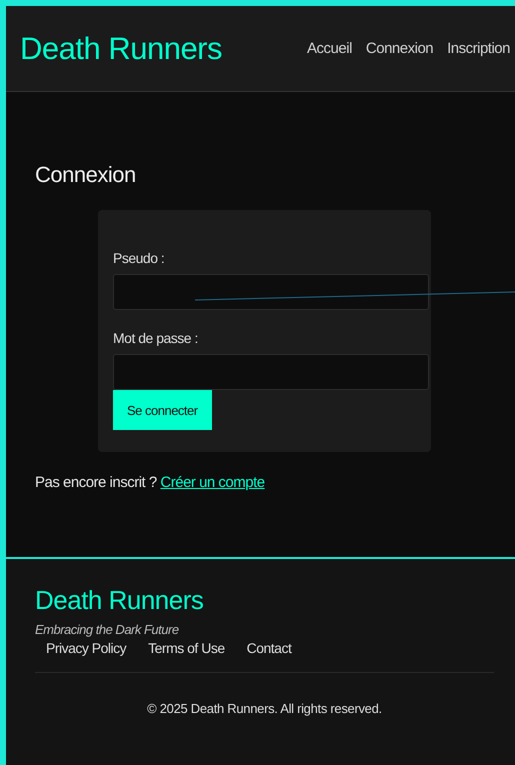 This screenshot has width=515, height=765. What do you see at coordinates (478, 48) in the screenshot?
I see `nav-link: Inscription` at bounding box center [478, 48].